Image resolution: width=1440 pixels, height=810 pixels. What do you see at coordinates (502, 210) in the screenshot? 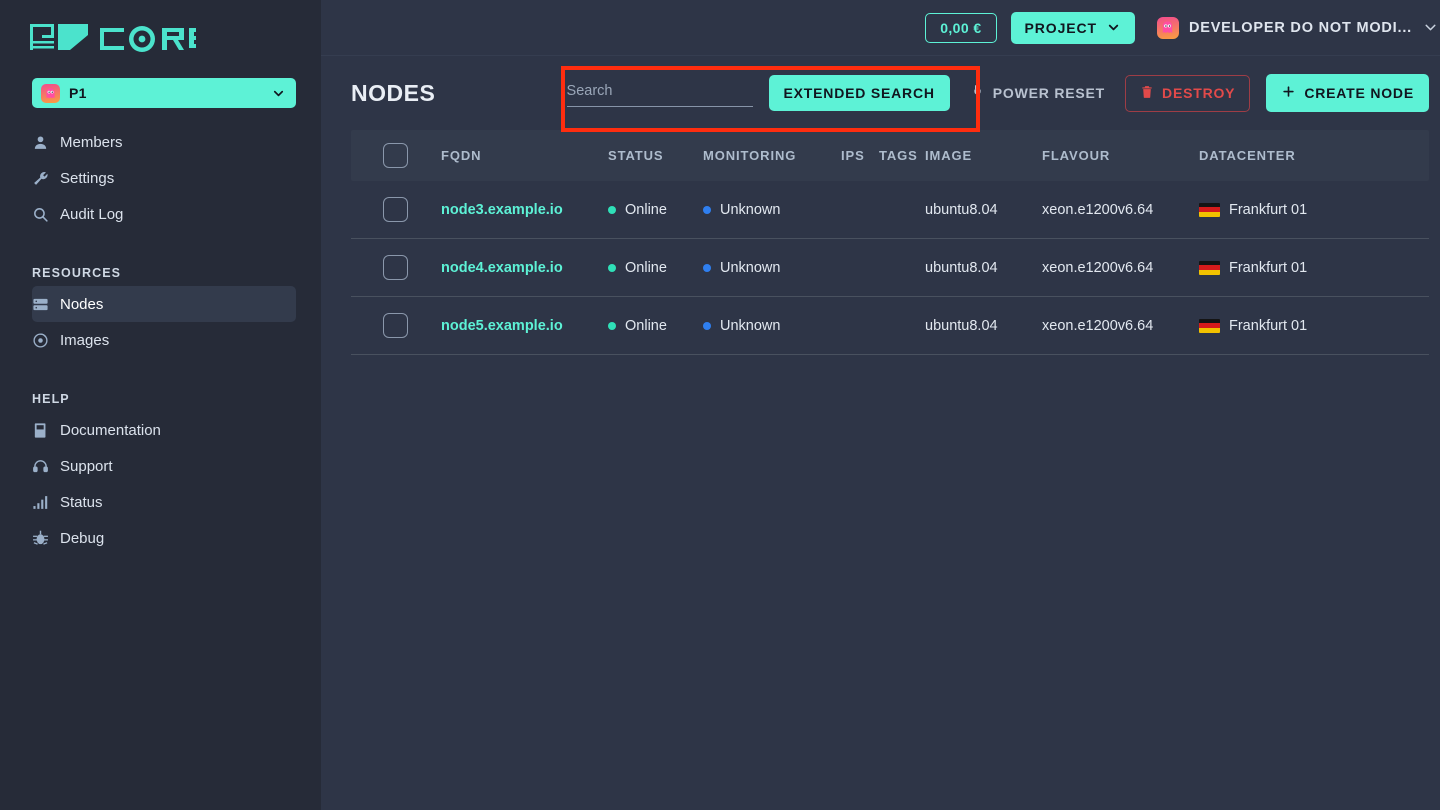
I see `fqdn-link: node3.example.io` at bounding box center [502, 210].